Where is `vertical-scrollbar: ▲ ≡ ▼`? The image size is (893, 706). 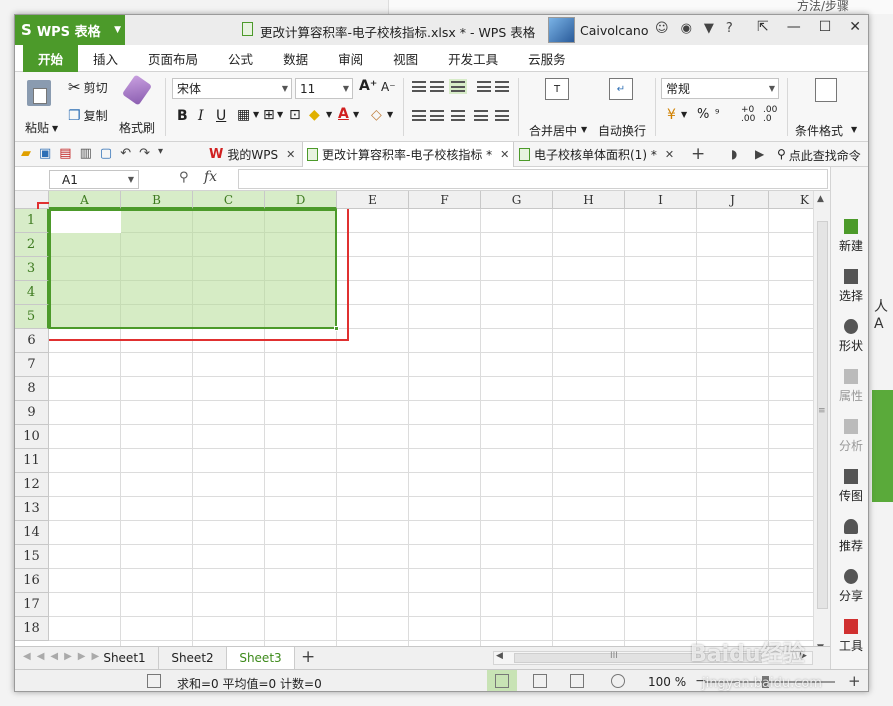
vertical-scrollbar: ▲ ≡ ▼ is located at coordinates (821, 422).